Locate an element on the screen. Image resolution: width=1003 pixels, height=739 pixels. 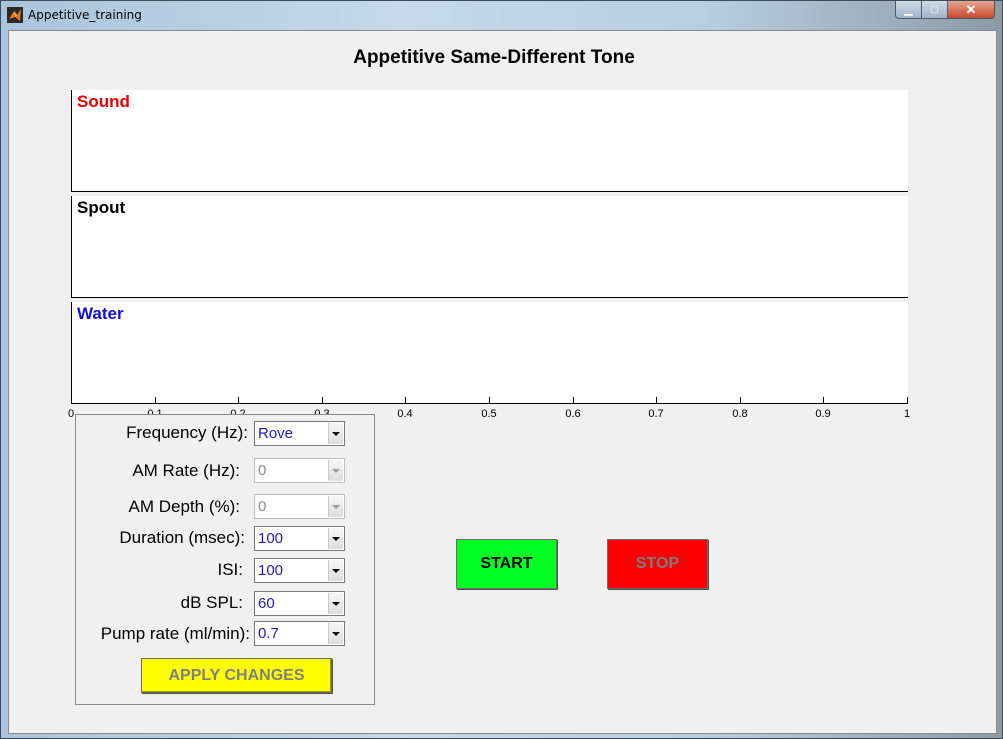
db-spl-label: dB SPL: is located at coordinates (211, 602).